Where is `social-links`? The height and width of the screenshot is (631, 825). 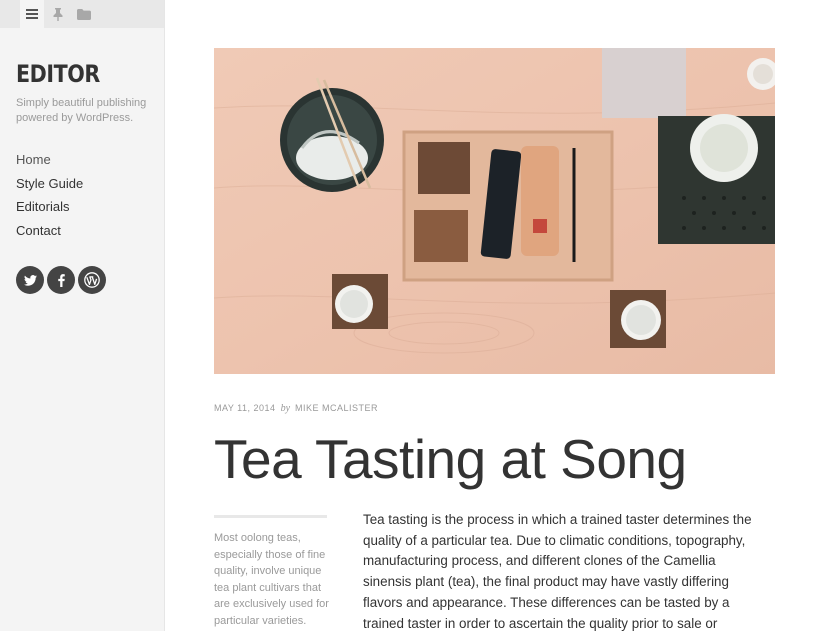 social-links is located at coordinates (61, 280).